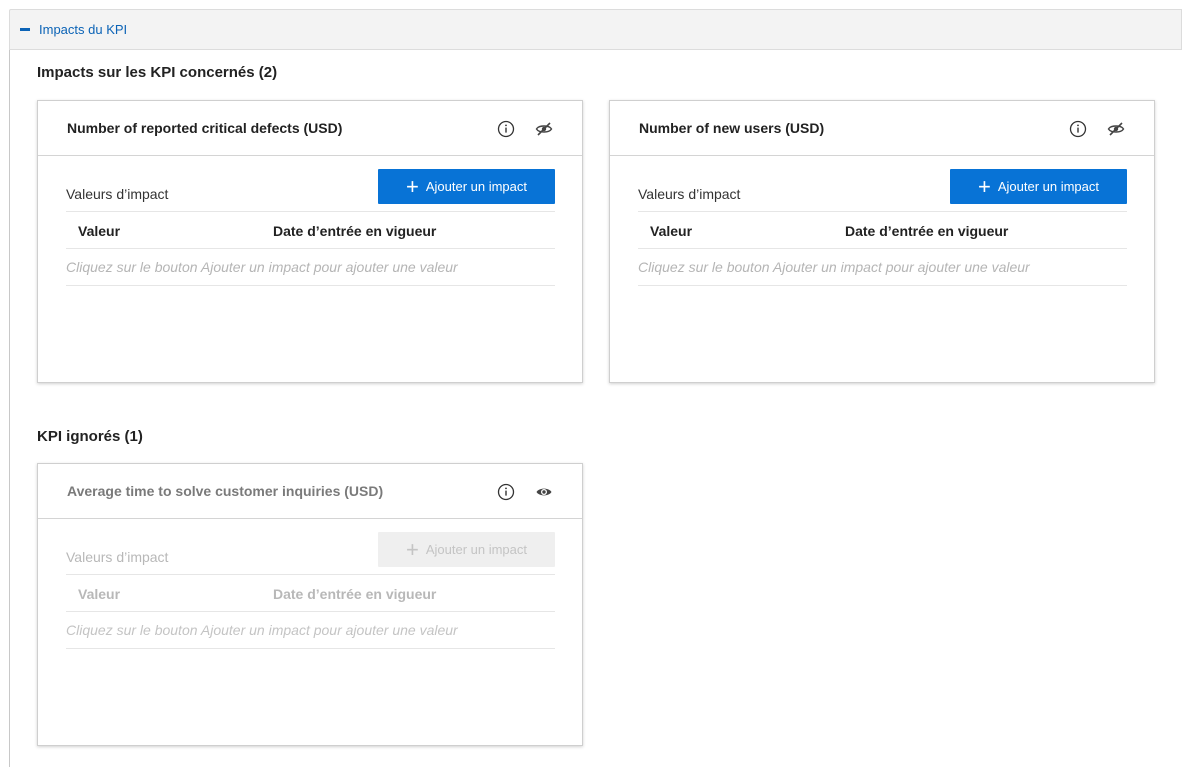  What do you see at coordinates (882, 128) in the screenshot?
I see `card-header: Number of new users (USD)` at bounding box center [882, 128].